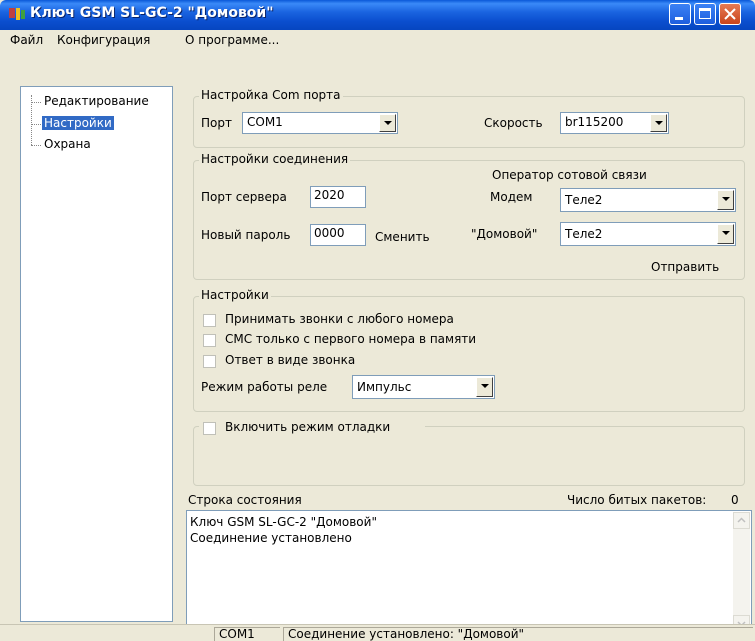 The image size is (755, 641). I want to click on speed-select: br115200, so click(614, 123).